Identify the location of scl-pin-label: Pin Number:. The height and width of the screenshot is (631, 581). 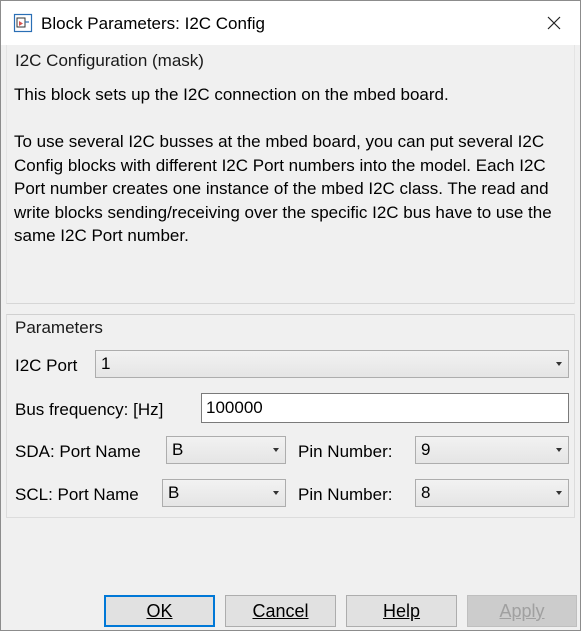
(345, 494).